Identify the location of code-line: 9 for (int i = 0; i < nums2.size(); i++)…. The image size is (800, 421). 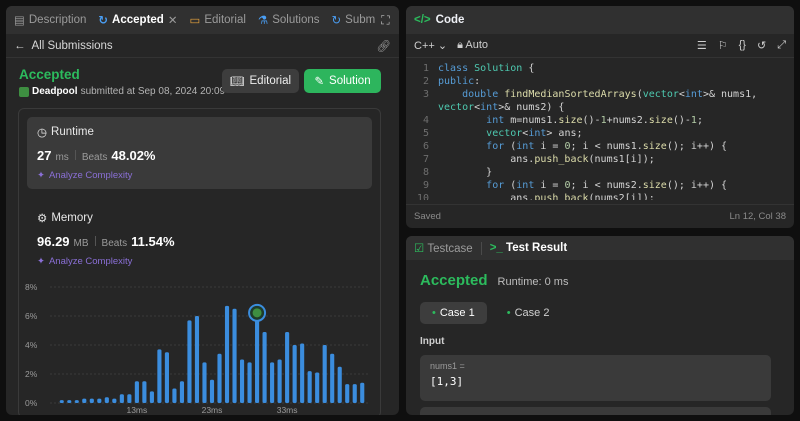
(600, 185).